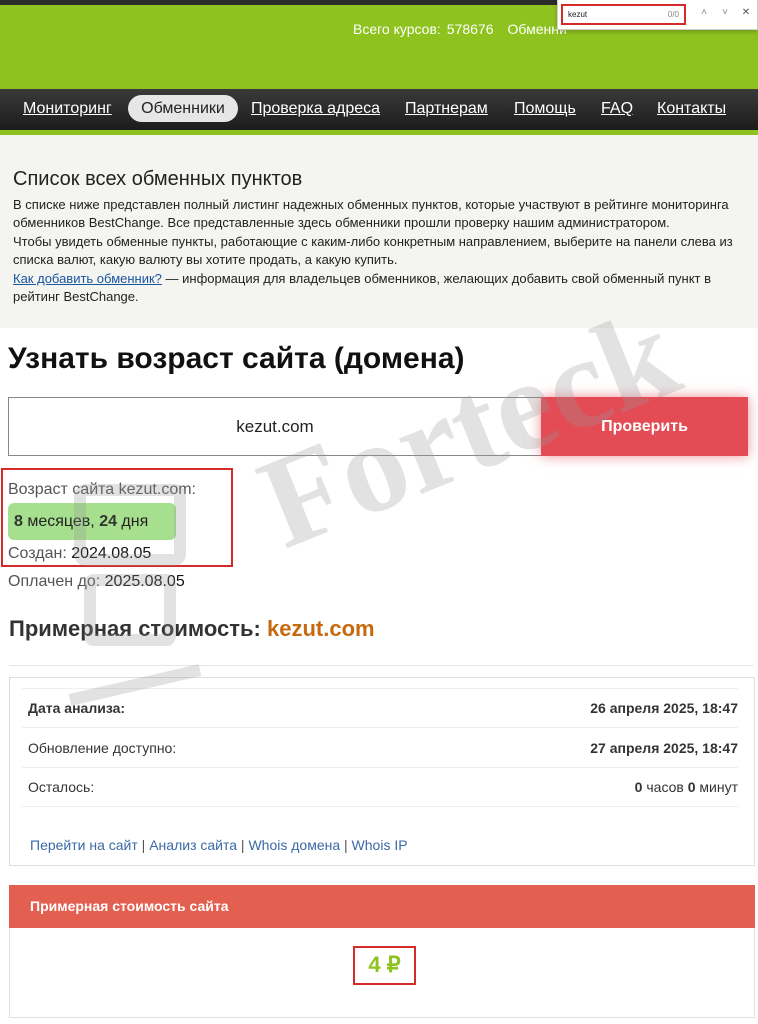  What do you see at coordinates (275, 426) in the screenshot?
I see `domain-input: kezut.com` at bounding box center [275, 426].